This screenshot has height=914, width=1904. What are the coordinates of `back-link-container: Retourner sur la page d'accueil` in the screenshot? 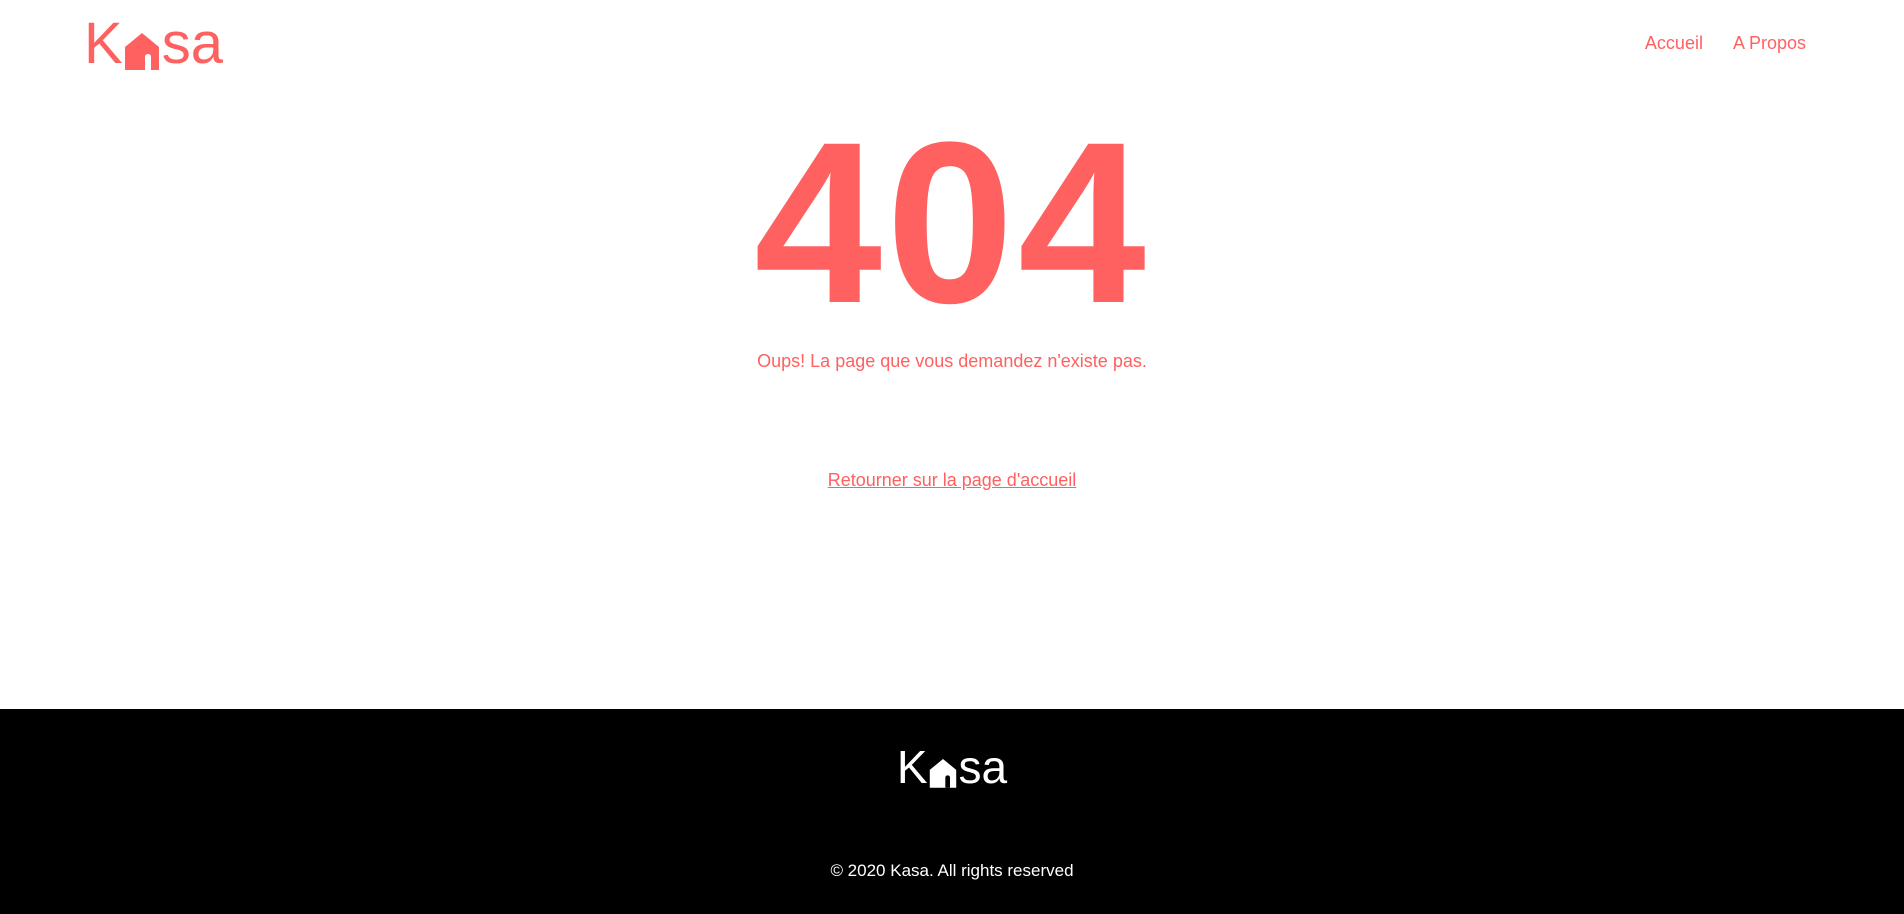 It's located at (952, 481).